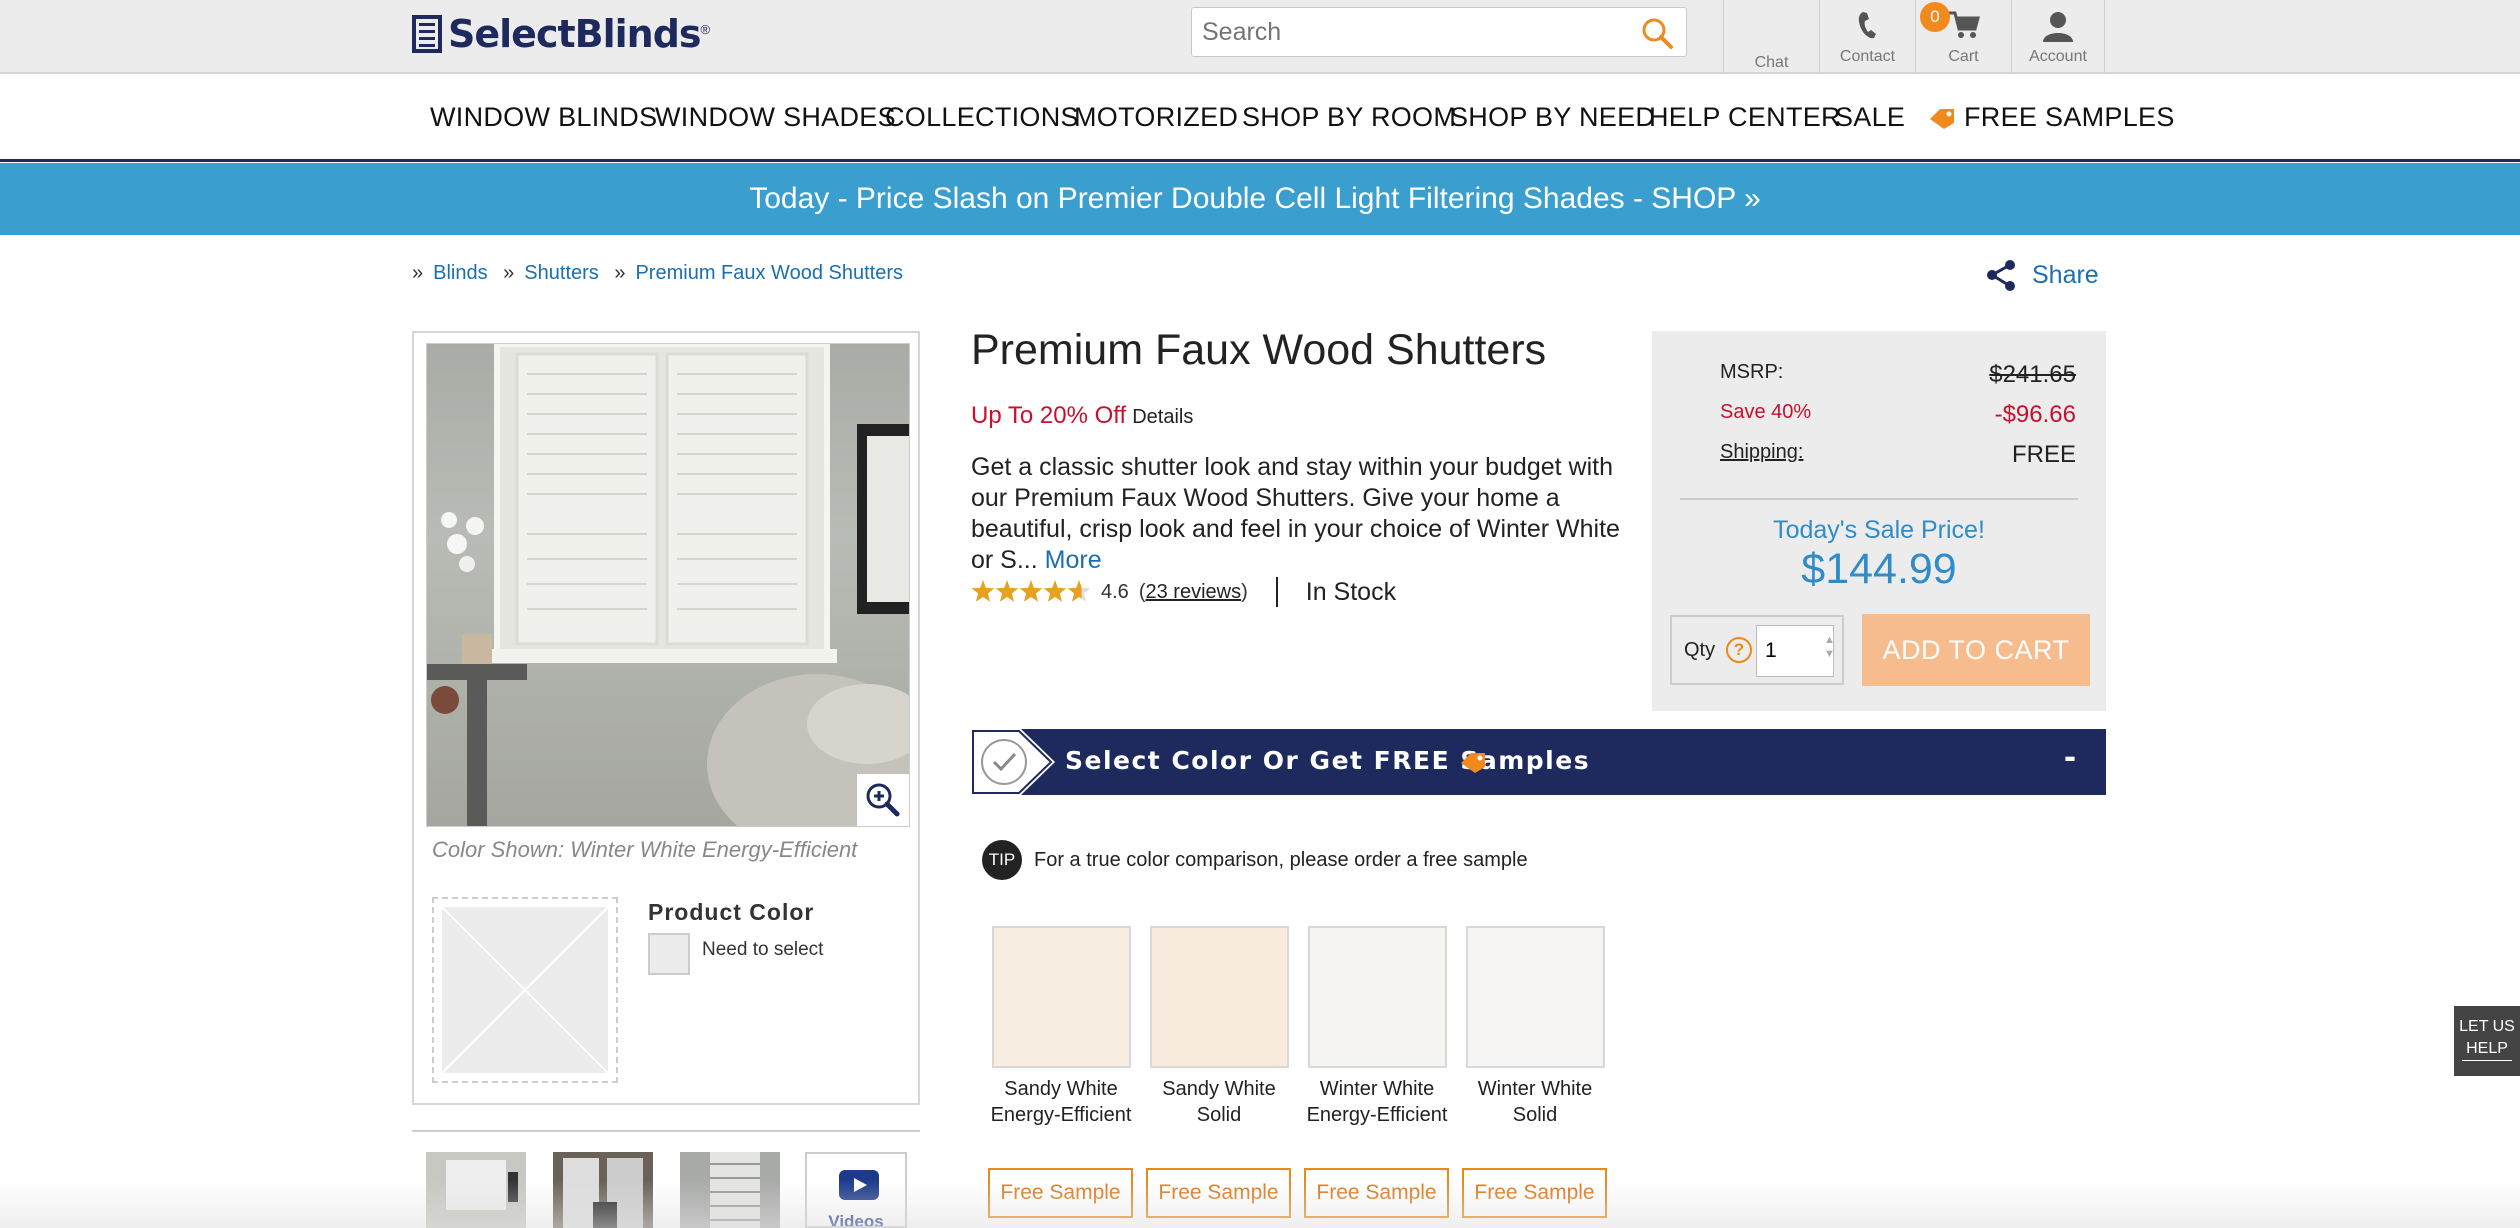 This screenshot has width=2520, height=1228. Describe the element at coordinates (1156, 117) in the screenshot. I see `nav-motorized: MOTORIZED` at that location.